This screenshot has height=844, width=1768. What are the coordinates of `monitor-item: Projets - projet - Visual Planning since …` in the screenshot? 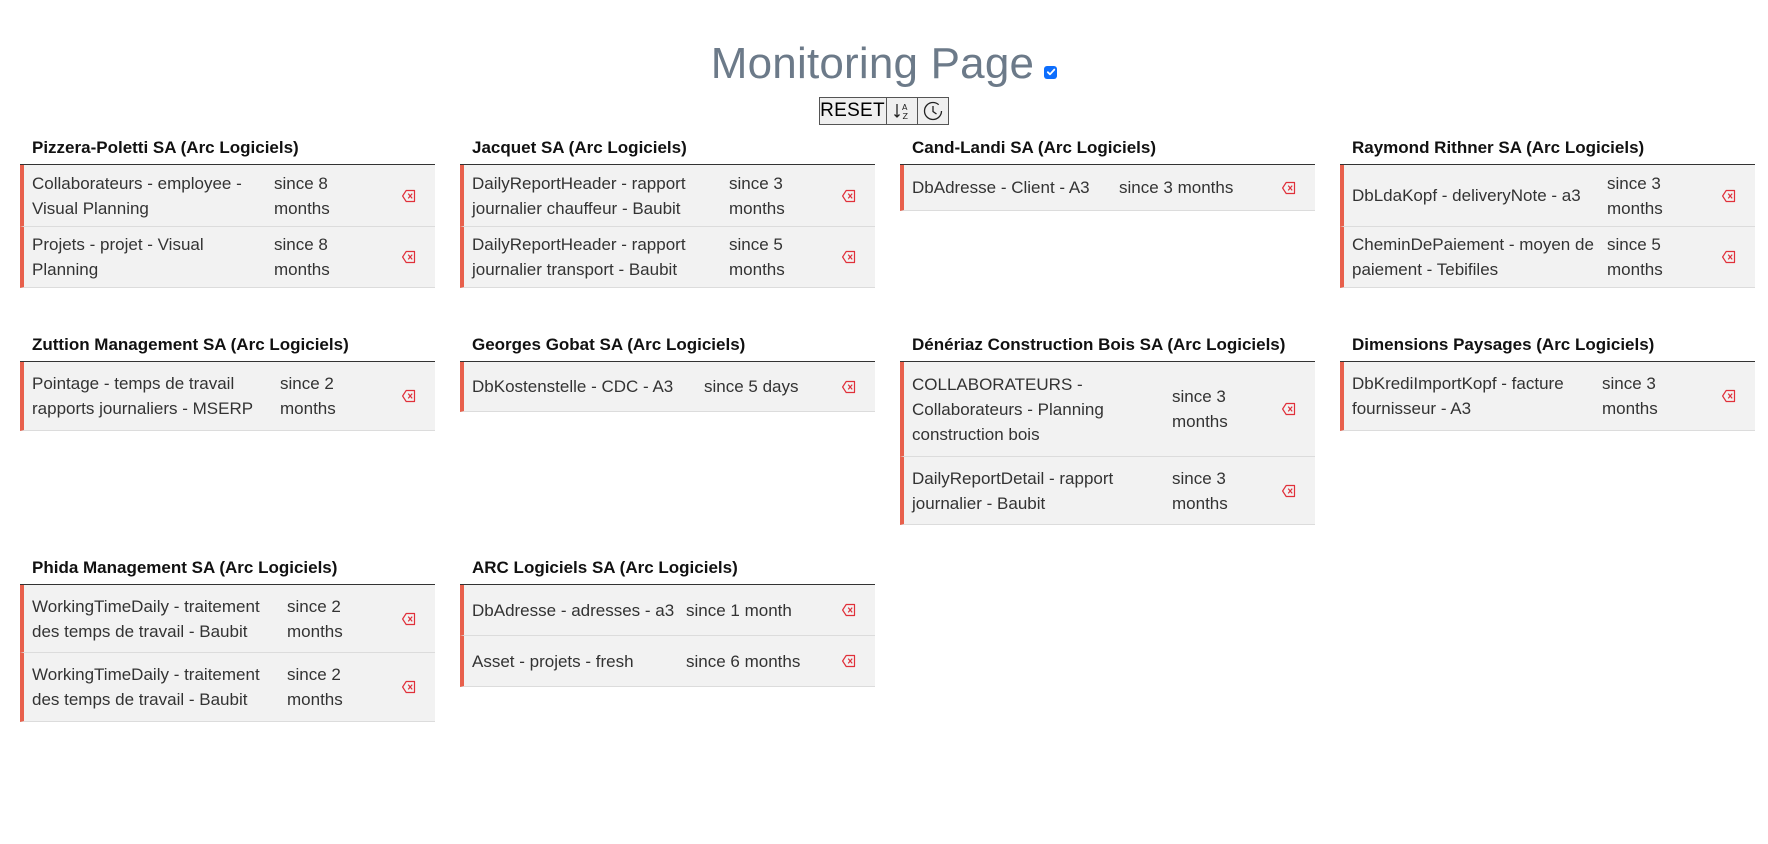 It's located at (227, 257).